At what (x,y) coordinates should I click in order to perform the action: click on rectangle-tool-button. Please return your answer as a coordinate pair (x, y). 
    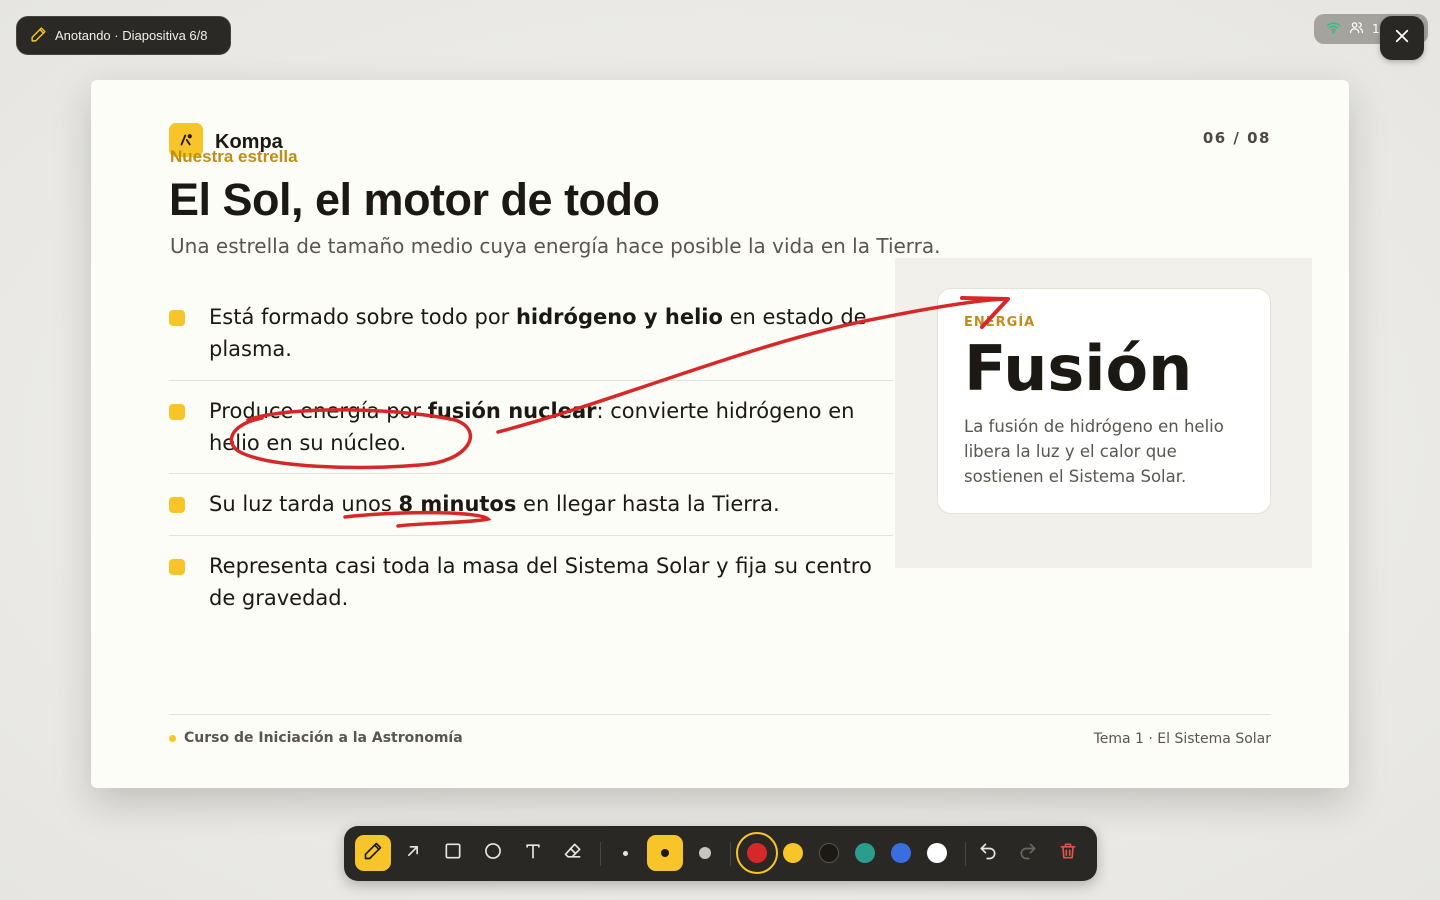
    Looking at the image, I should click on (453, 853).